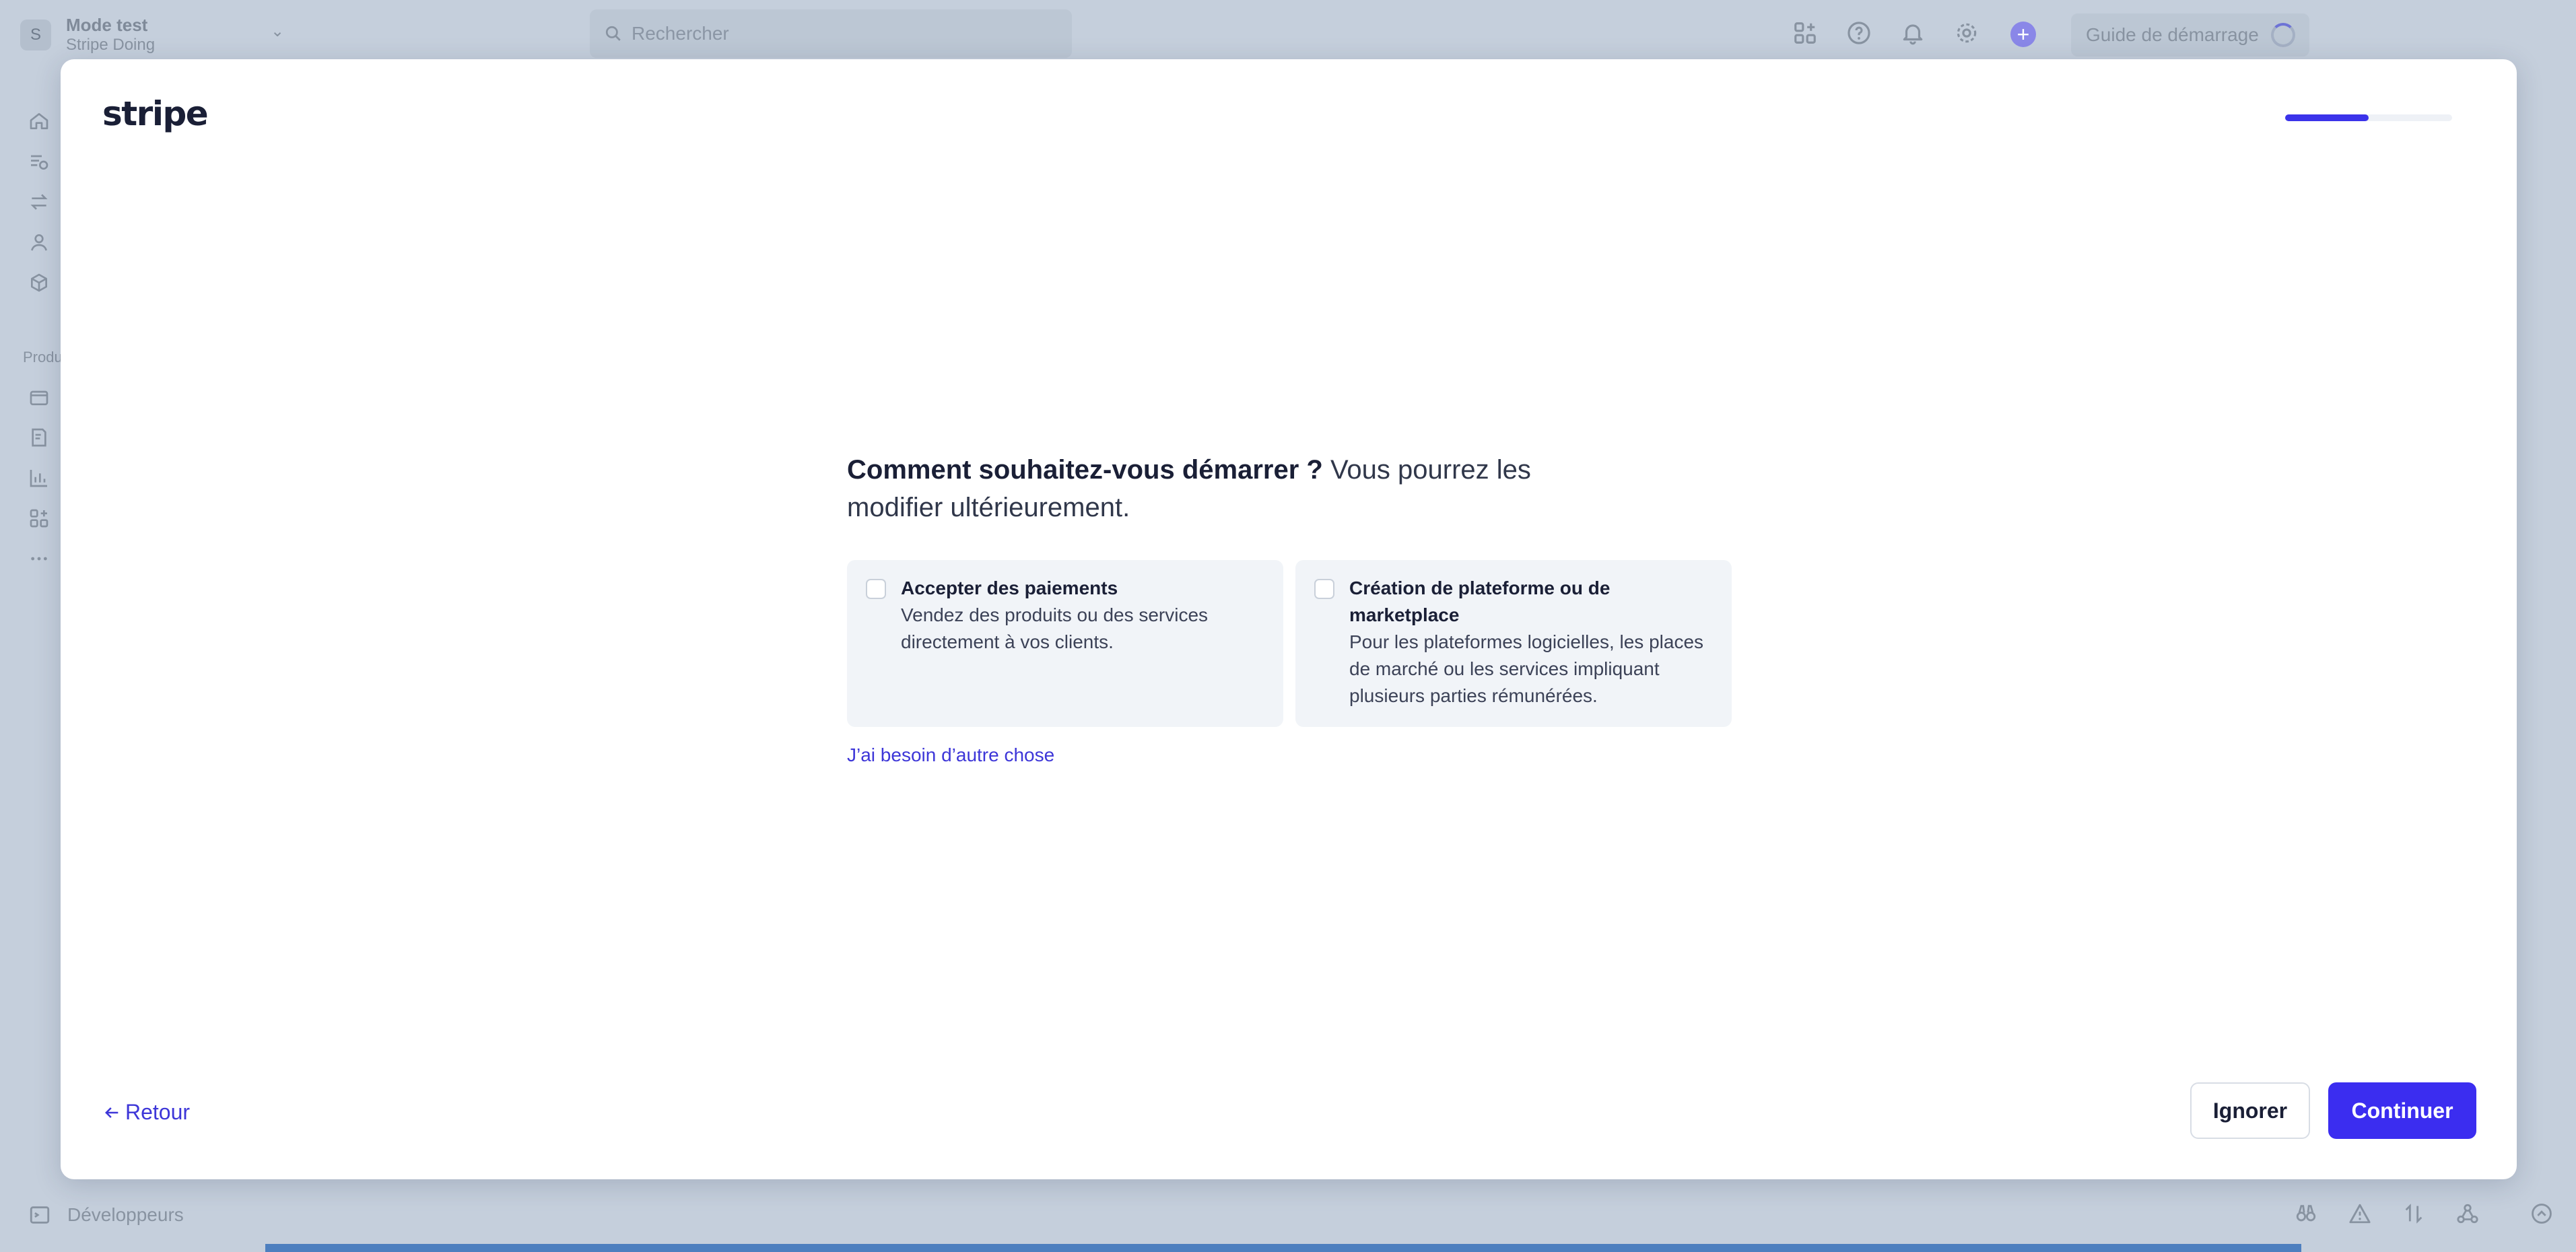 The width and height of the screenshot is (2576, 1252). I want to click on progress-bar, so click(2368, 118).